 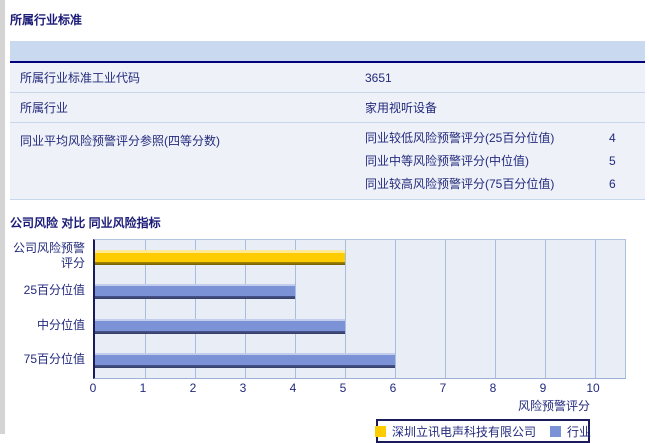 What do you see at coordinates (553, 406) in the screenshot?
I see `x-axis-title: 风险预警评分` at bounding box center [553, 406].